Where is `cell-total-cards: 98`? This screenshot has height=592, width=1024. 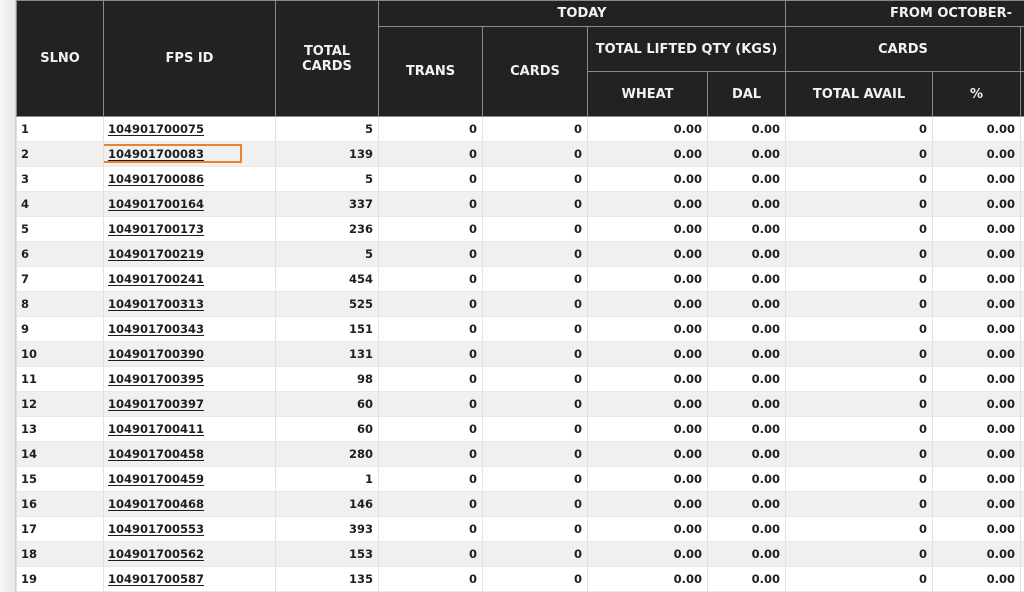 cell-total-cards: 98 is located at coordinates (327, 379).